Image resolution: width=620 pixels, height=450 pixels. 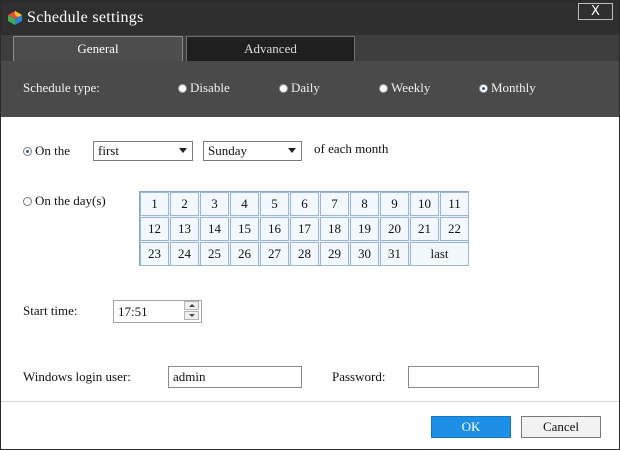 I want to click on day-cell: 1, so click(x=154, y=204).